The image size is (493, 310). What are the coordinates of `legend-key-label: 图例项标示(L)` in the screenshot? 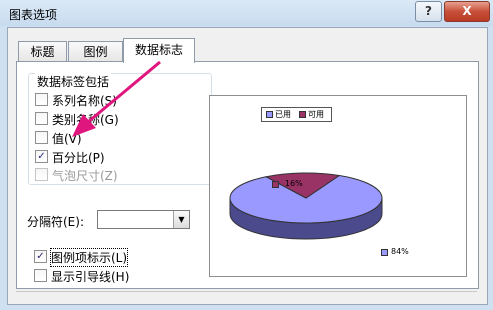 It's located at (89, 257).